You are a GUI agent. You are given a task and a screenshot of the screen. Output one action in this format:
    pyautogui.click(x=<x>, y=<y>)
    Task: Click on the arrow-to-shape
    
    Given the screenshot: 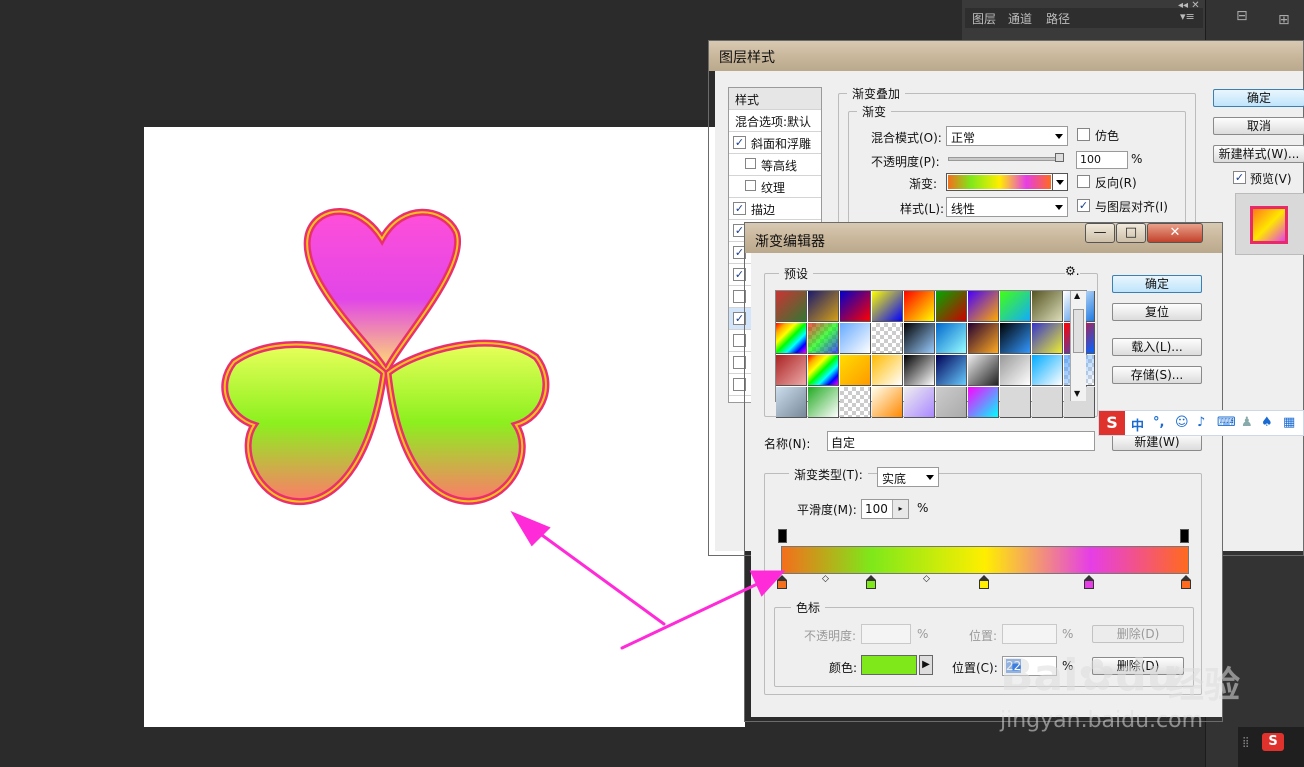 What is the action you would take?
    pyautogui.click(x=594, y=573)
    